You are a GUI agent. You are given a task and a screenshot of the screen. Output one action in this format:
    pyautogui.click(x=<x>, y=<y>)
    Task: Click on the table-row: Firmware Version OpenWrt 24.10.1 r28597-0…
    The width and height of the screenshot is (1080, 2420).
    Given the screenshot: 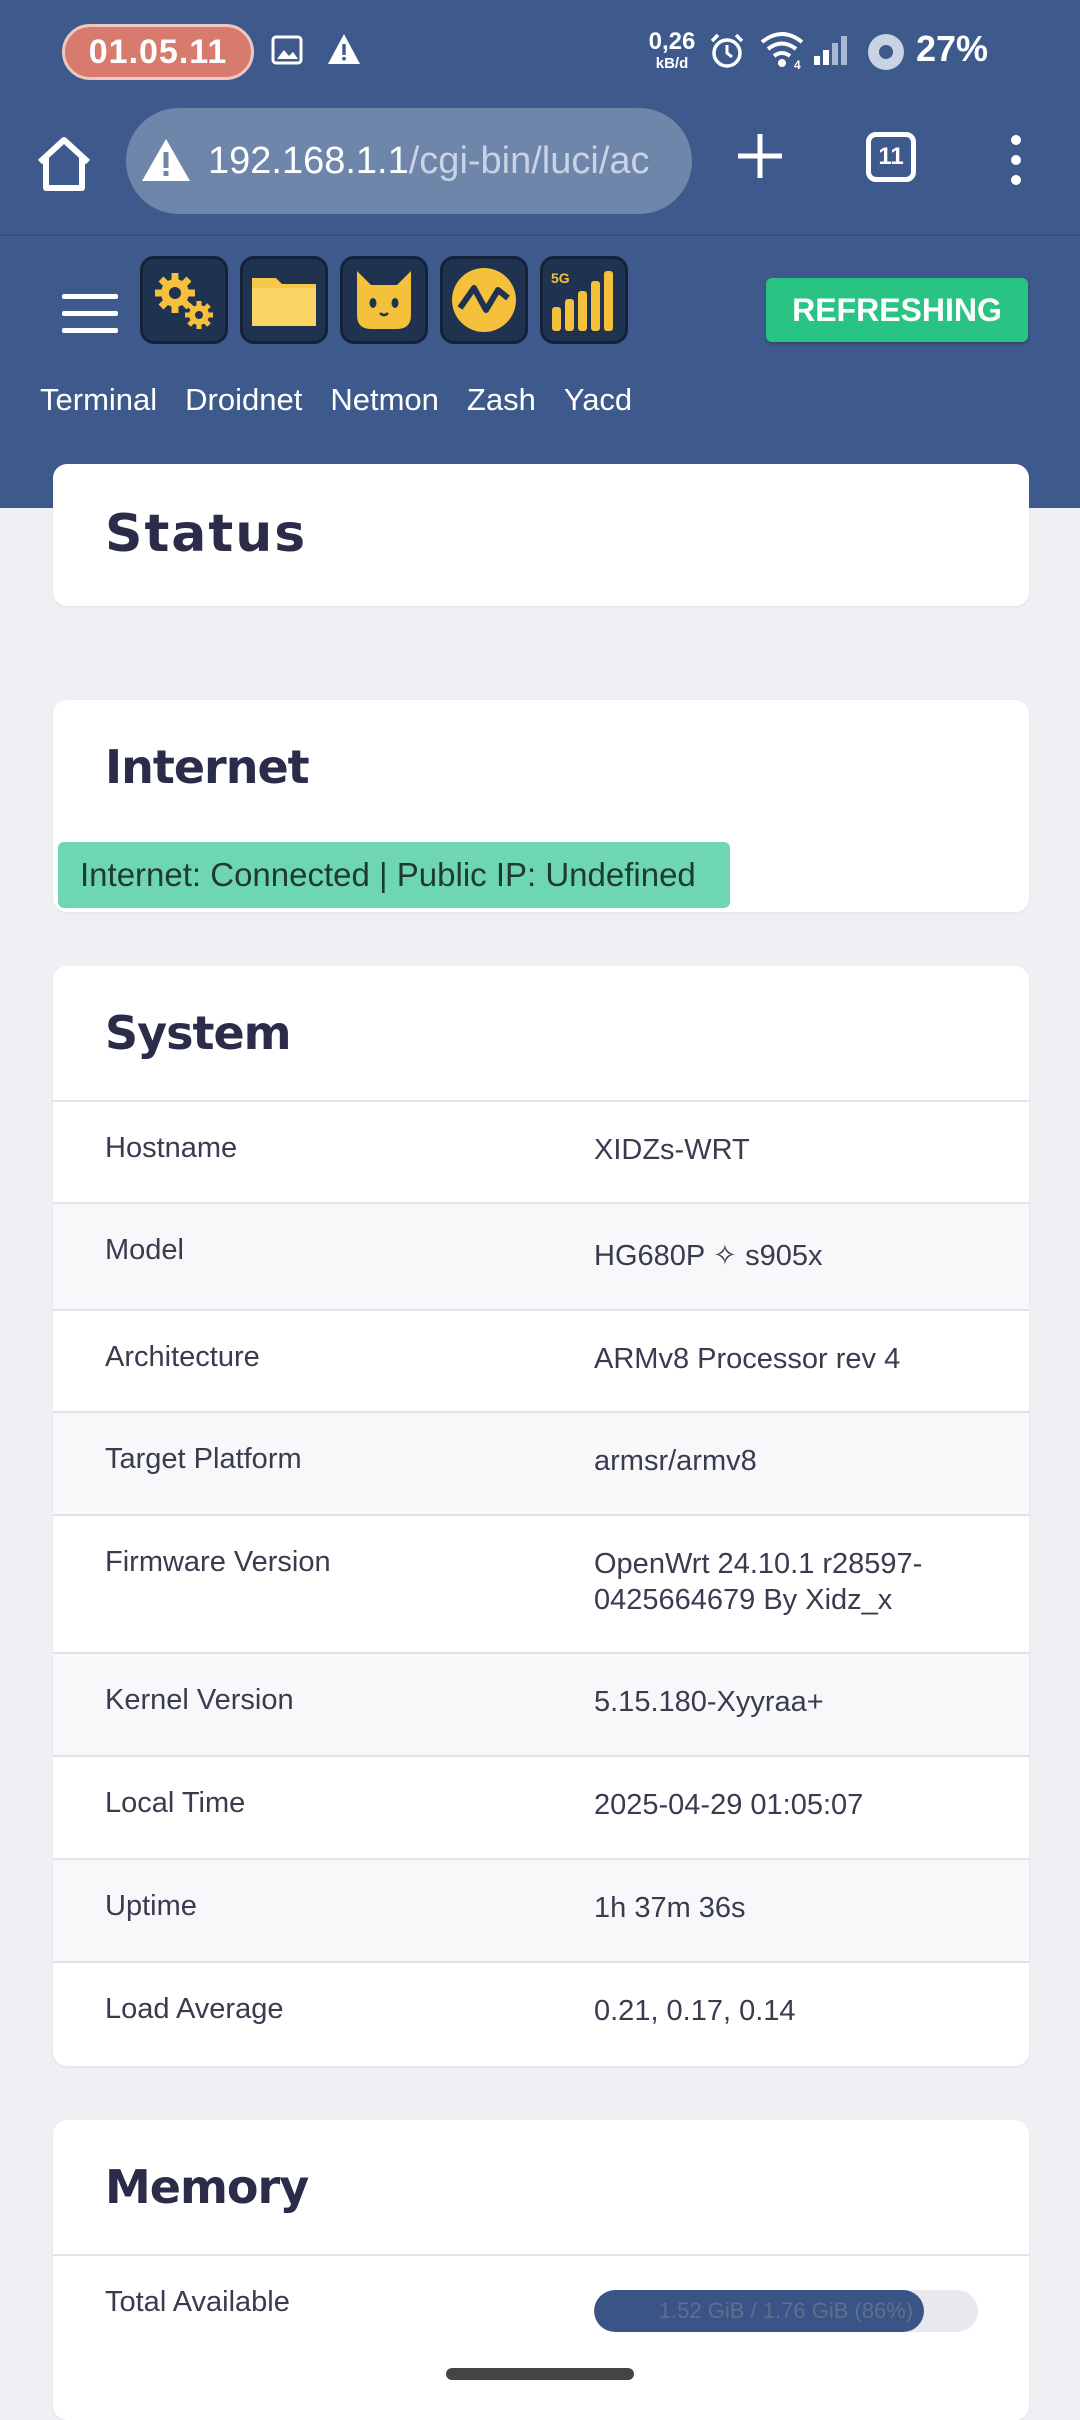 What is the action you would take?
    pyautogui.click(x=541, y=1583)
    